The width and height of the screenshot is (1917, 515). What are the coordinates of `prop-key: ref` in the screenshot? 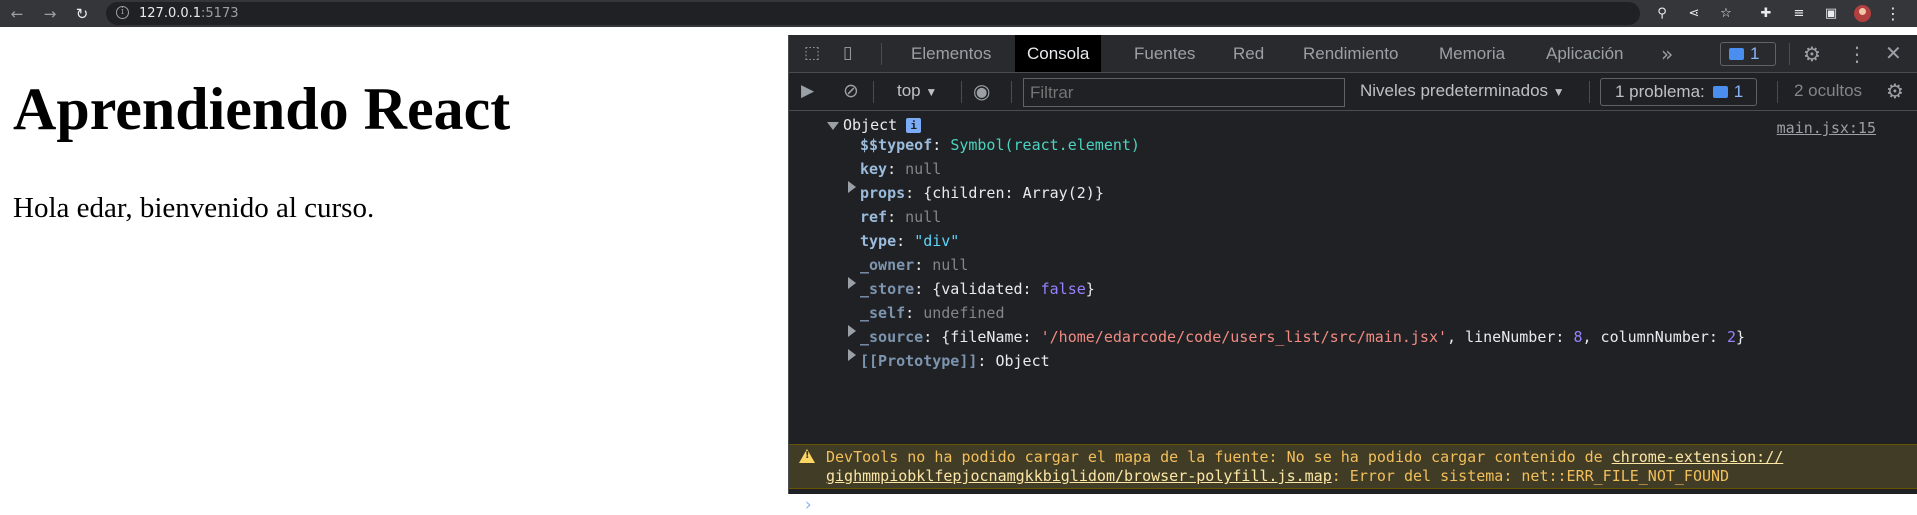 It's located at (874, 217).